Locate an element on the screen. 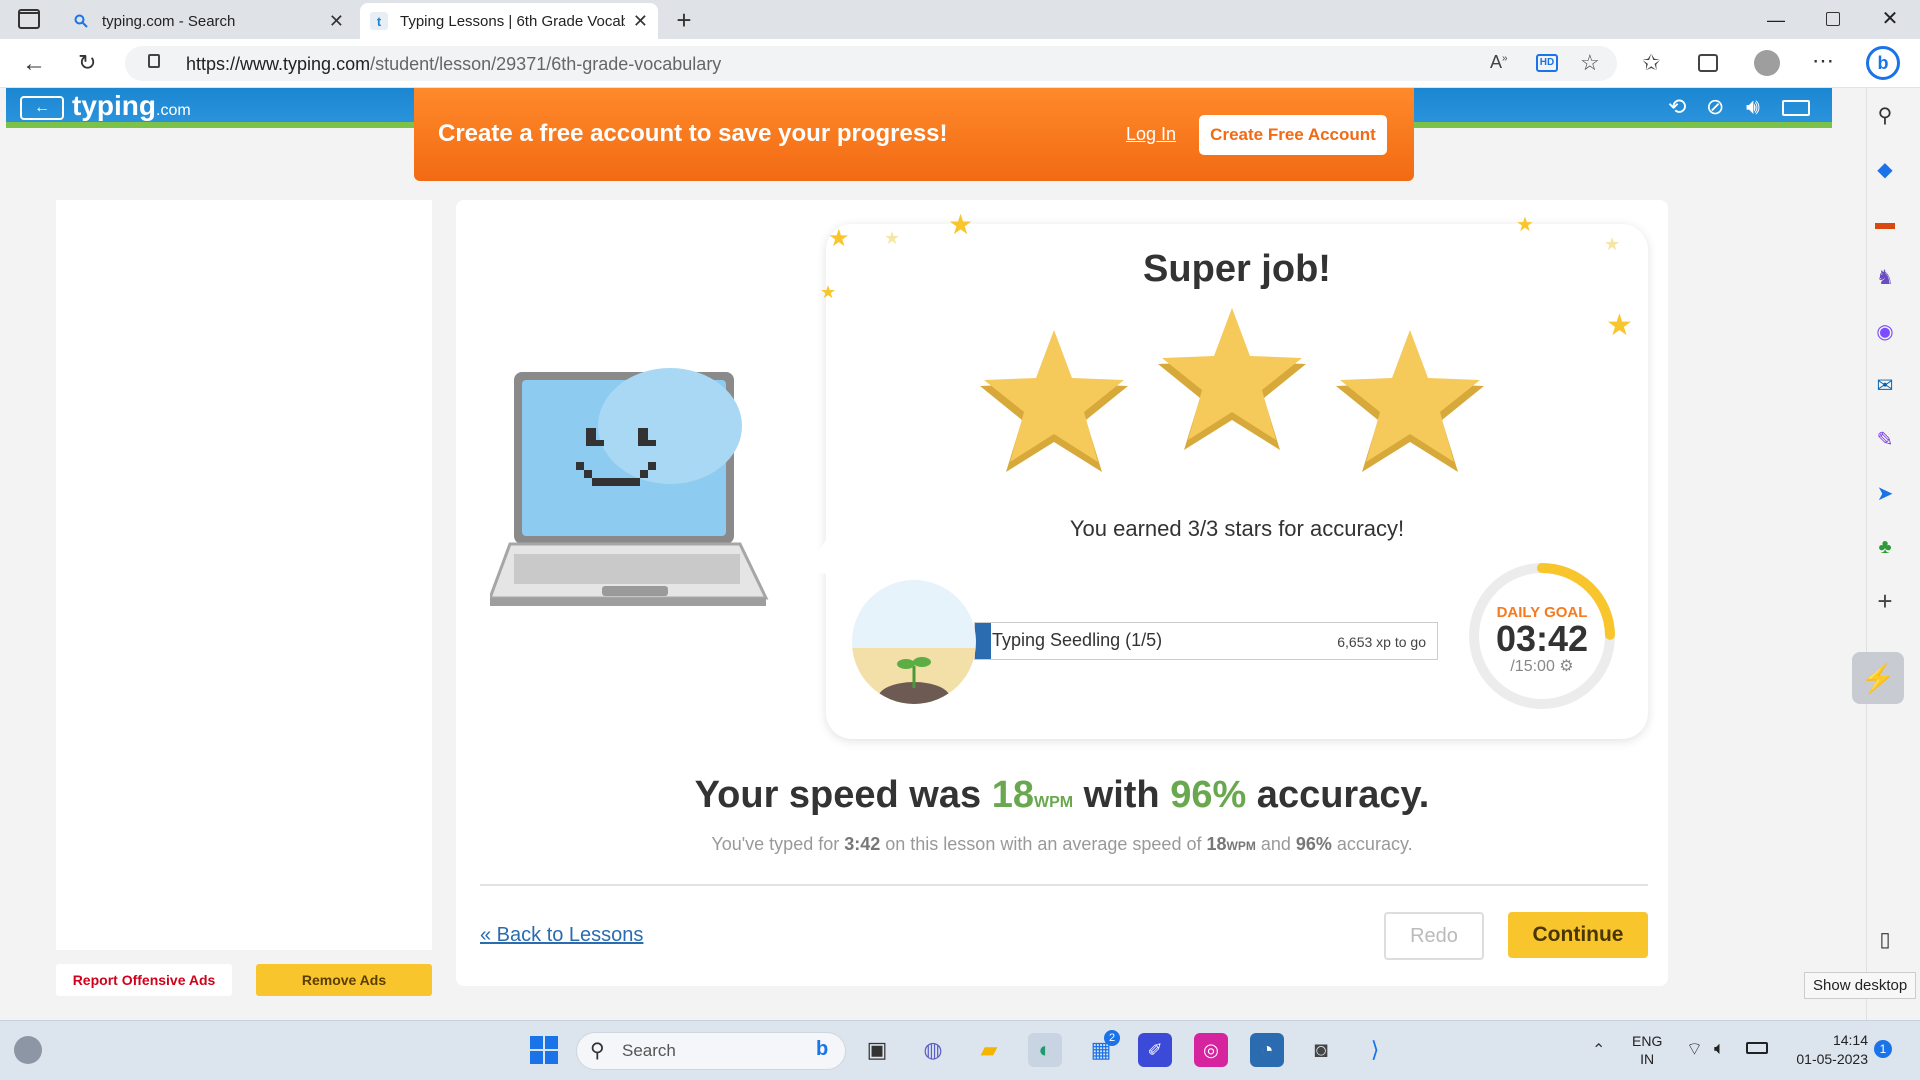 This screenshot has height=1080, width=1920. favorites-icon: ✩ is located at coordinates (1651, 63).